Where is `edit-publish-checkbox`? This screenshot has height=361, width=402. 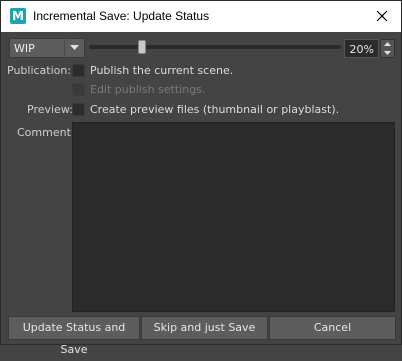 edit-publish-checkbox is located at coordinates (78, 89).